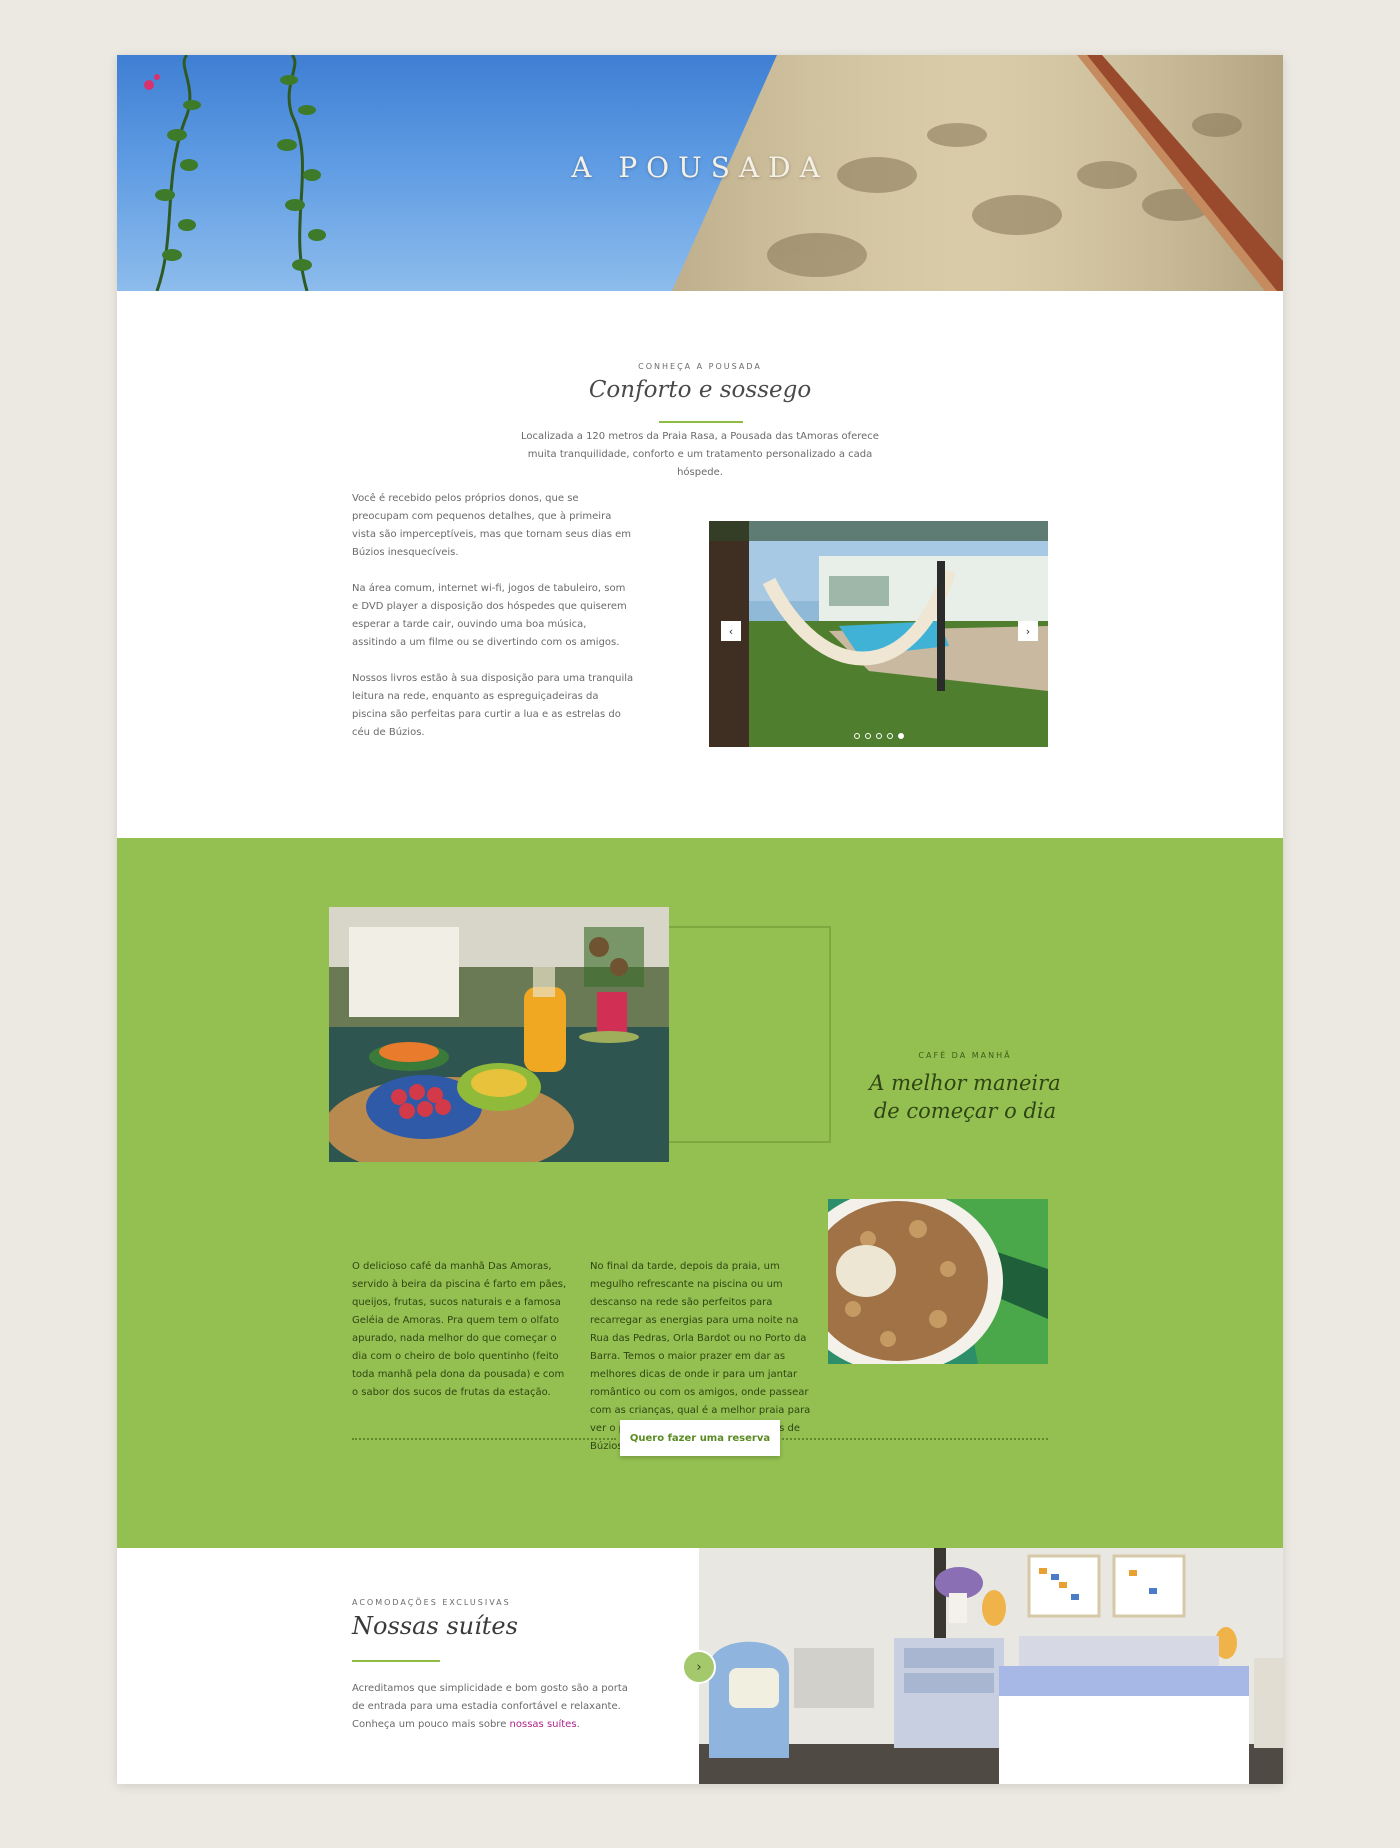 The height and width of the screenshot is (1848, 1400). I want to click on carousel-dot-active, so click(900, 736).